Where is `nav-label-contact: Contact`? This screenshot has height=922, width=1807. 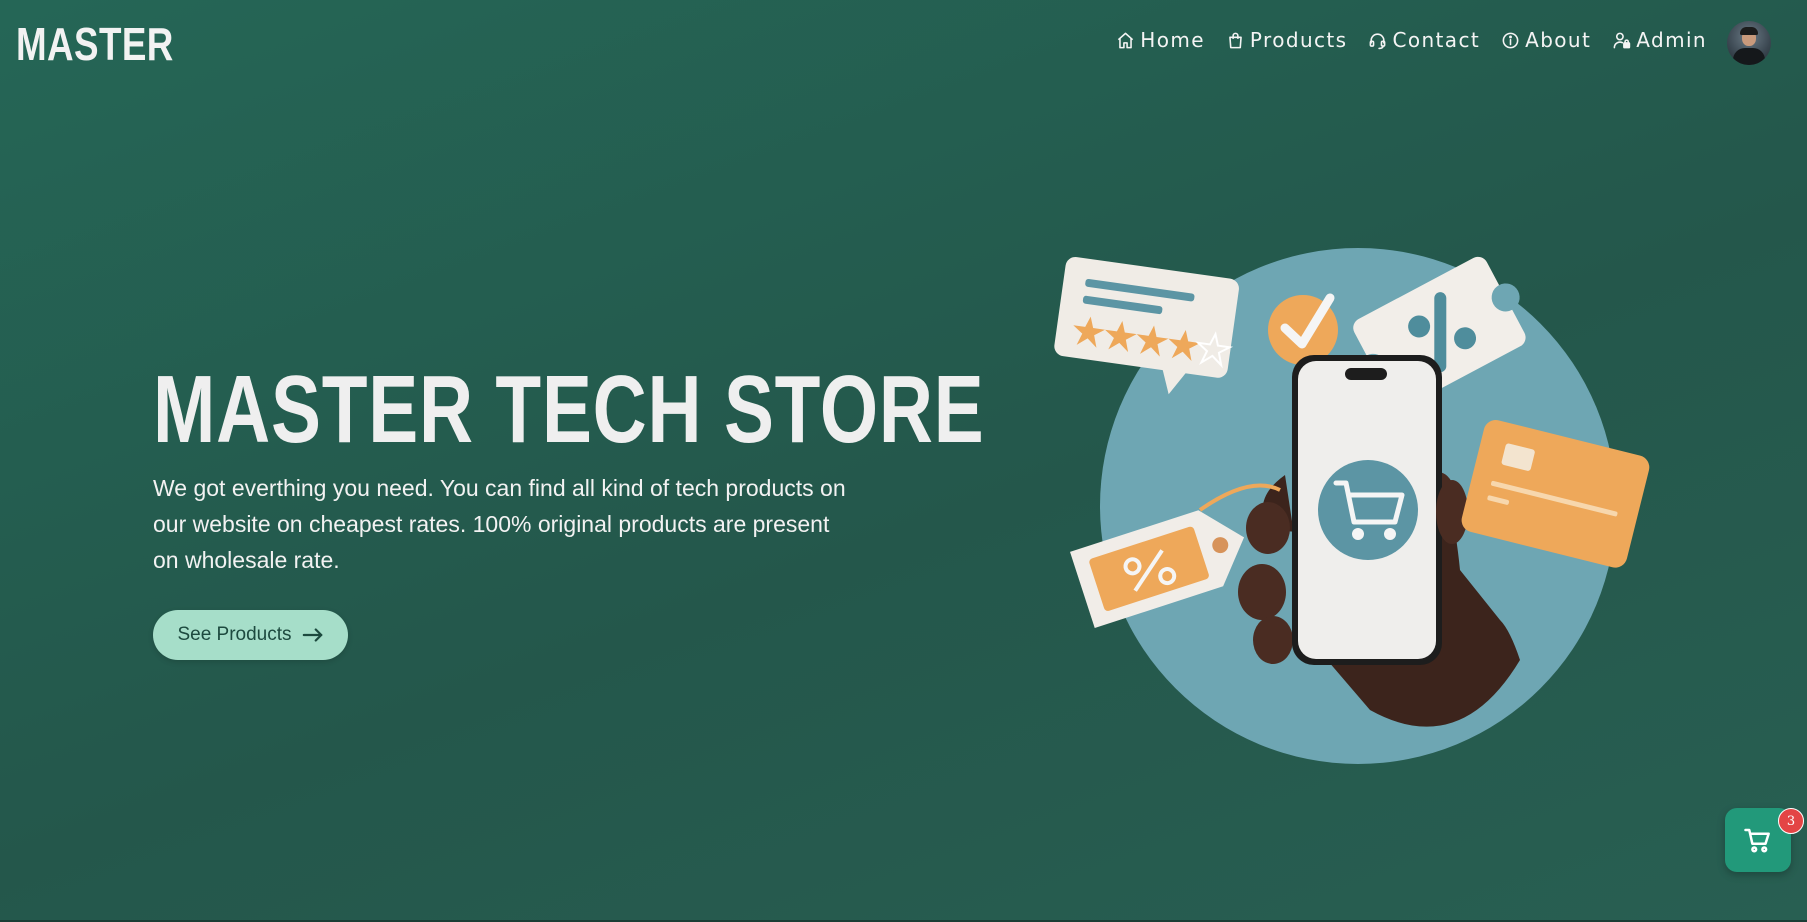
nav-label-contact: Contact is located at coordinates (1436, 40).